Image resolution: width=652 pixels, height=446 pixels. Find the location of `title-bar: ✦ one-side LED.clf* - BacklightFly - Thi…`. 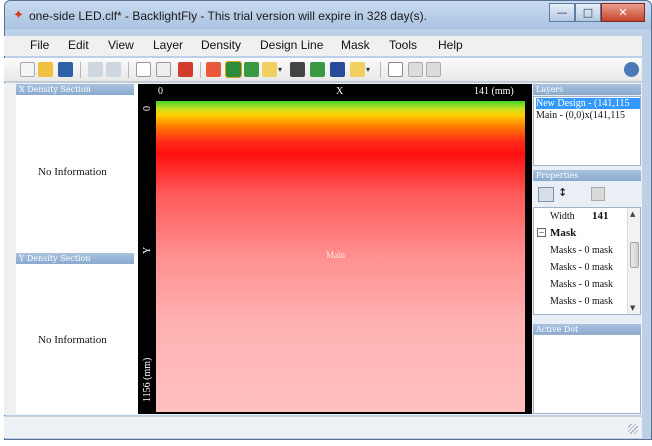

title-bar: ✦ one-side LED.clf* - BacklightFly - Thi… is located at coordinates (328, 15).